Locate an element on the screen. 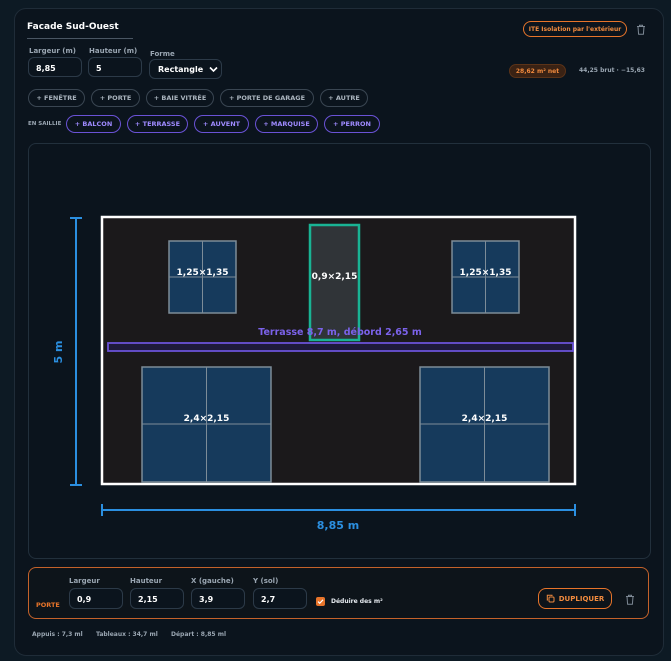 This screenshot has width=671, height=661. opening-type-label: PORTE is located at coordinates (48, 605).